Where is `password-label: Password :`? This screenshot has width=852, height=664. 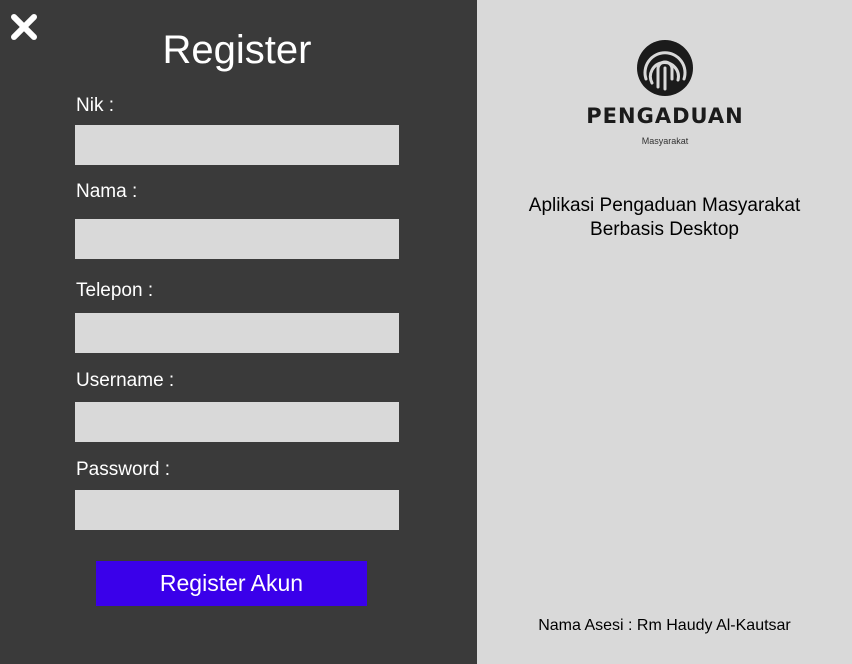
password-label: Password : is located at coordinates (123, 469).